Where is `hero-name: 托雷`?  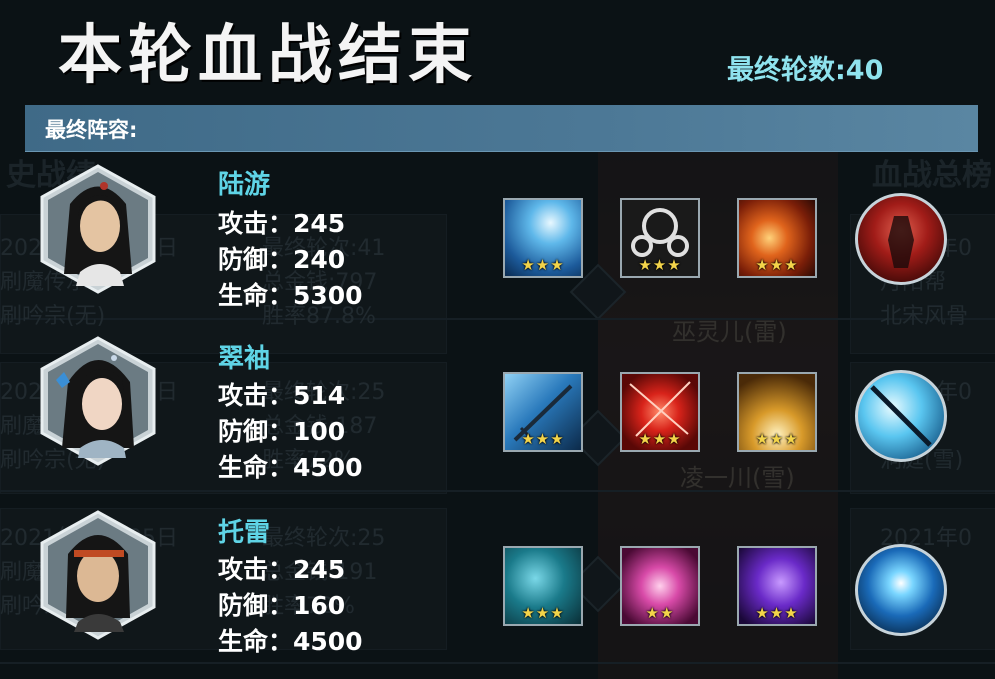 hero-name: 托雷 is located at coordinates (244, 533).